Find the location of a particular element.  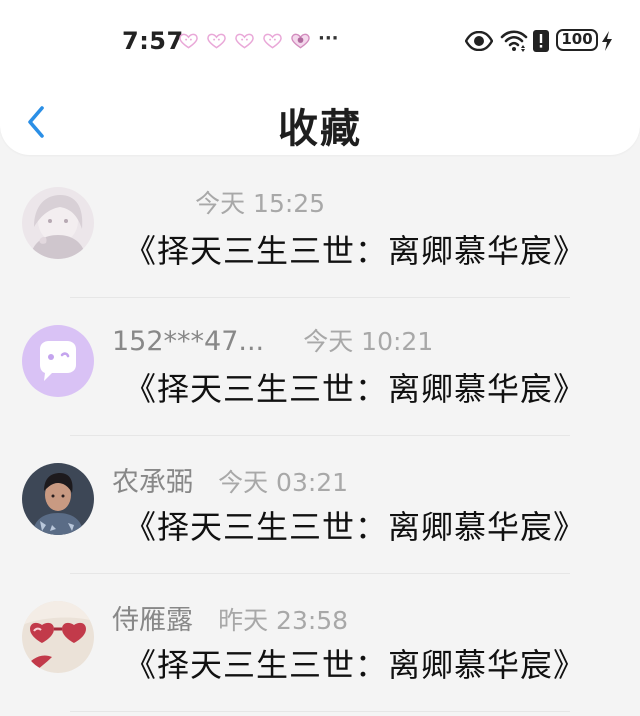

status-bar: 7:57 ··· 100 is located at coordinates (320, 42).